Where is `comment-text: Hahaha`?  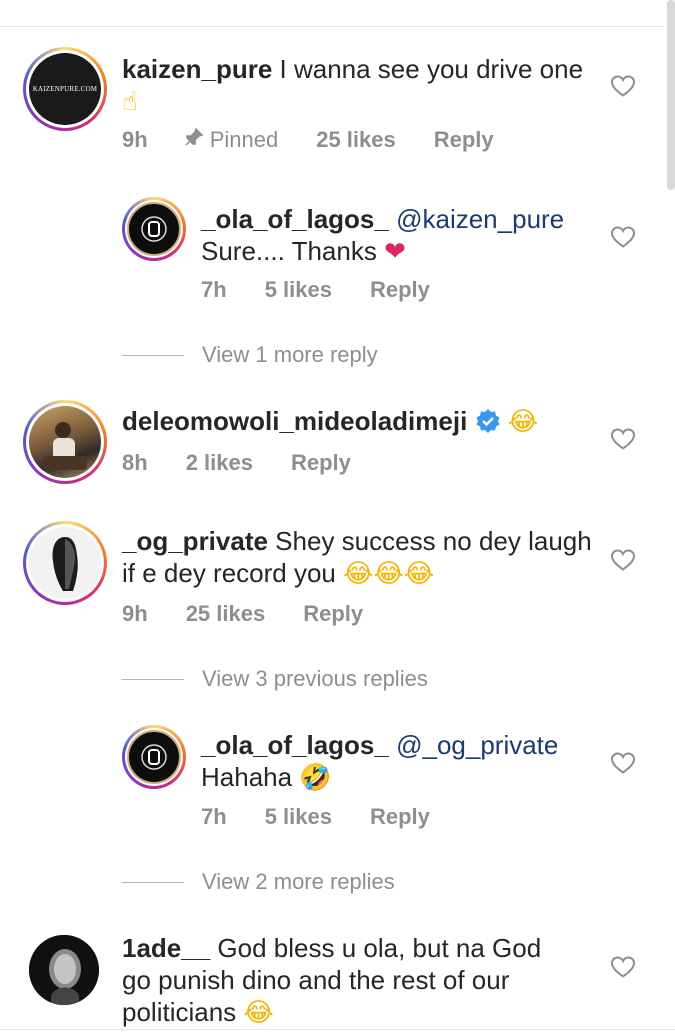
comment-text: Hahaha is located at coordinates (250, 777).